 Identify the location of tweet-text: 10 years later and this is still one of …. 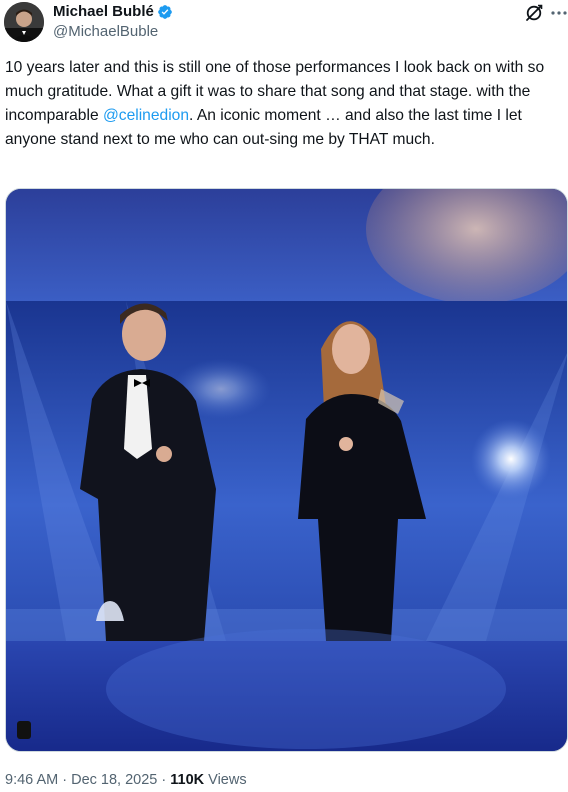
(282, 104).